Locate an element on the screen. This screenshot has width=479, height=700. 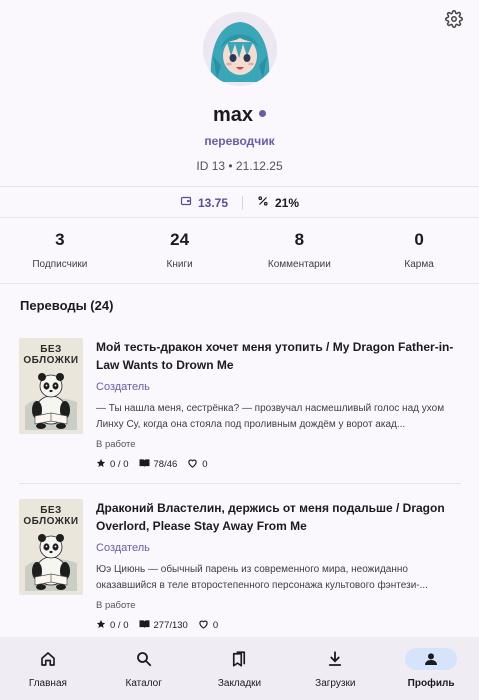
translations-section-title: Переводы (24) is located at coordinates (67, 305).